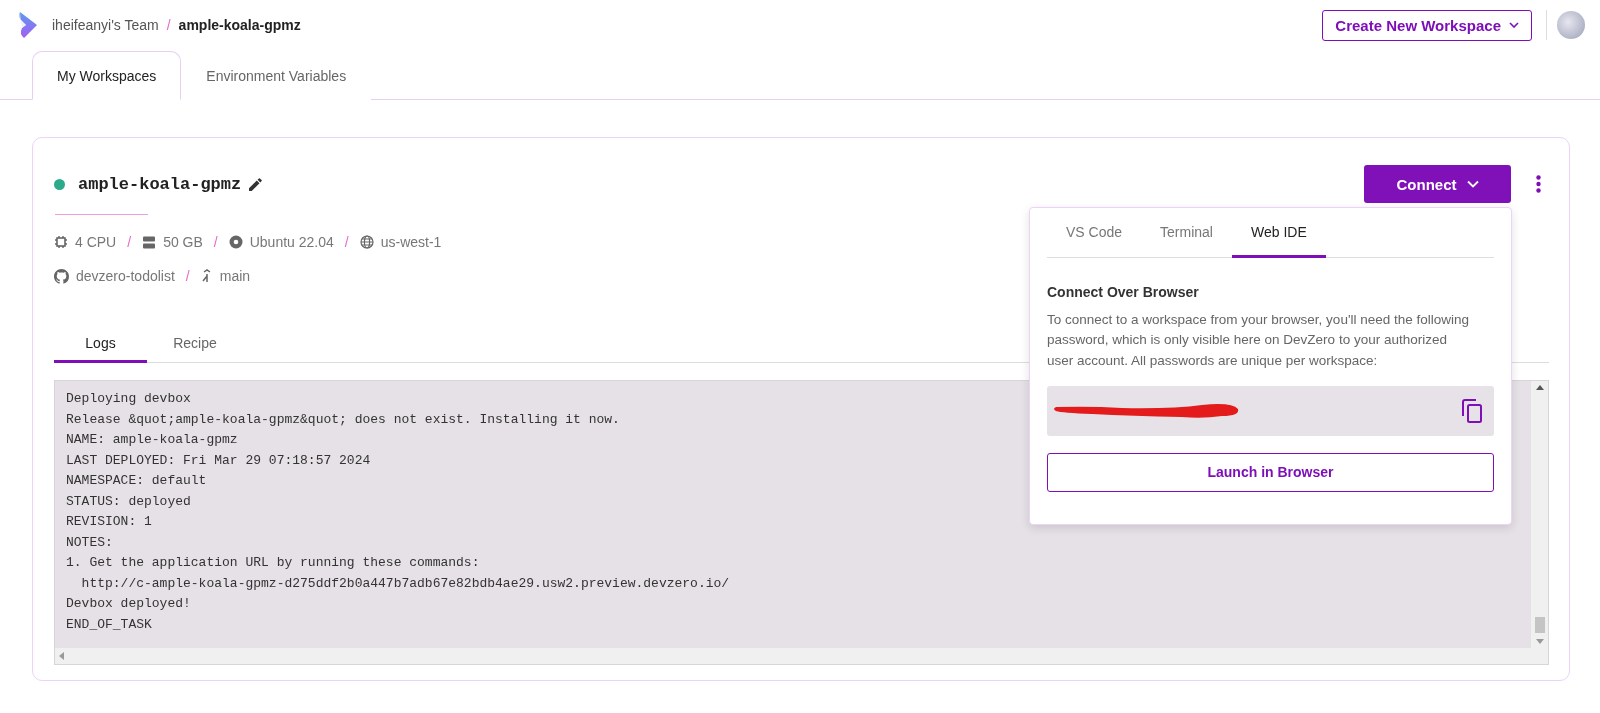 The width and height of the screenshot is (1600, 713). Describe the element at coordinates (239, 25) in the screenshot. I see `workspace-name: ample-koala-gpmz` at that location.